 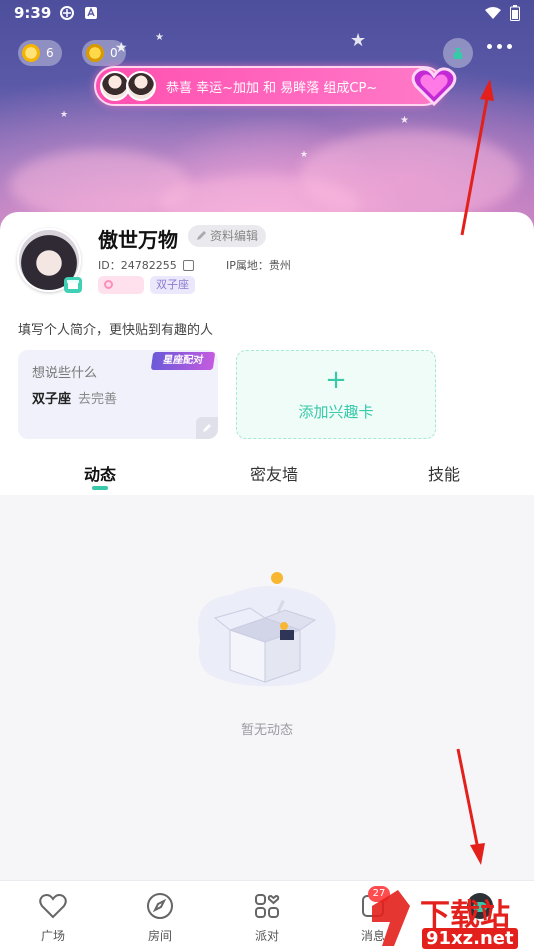 I want to click on nav-item-square: 广场, so click(x=53, y=917).